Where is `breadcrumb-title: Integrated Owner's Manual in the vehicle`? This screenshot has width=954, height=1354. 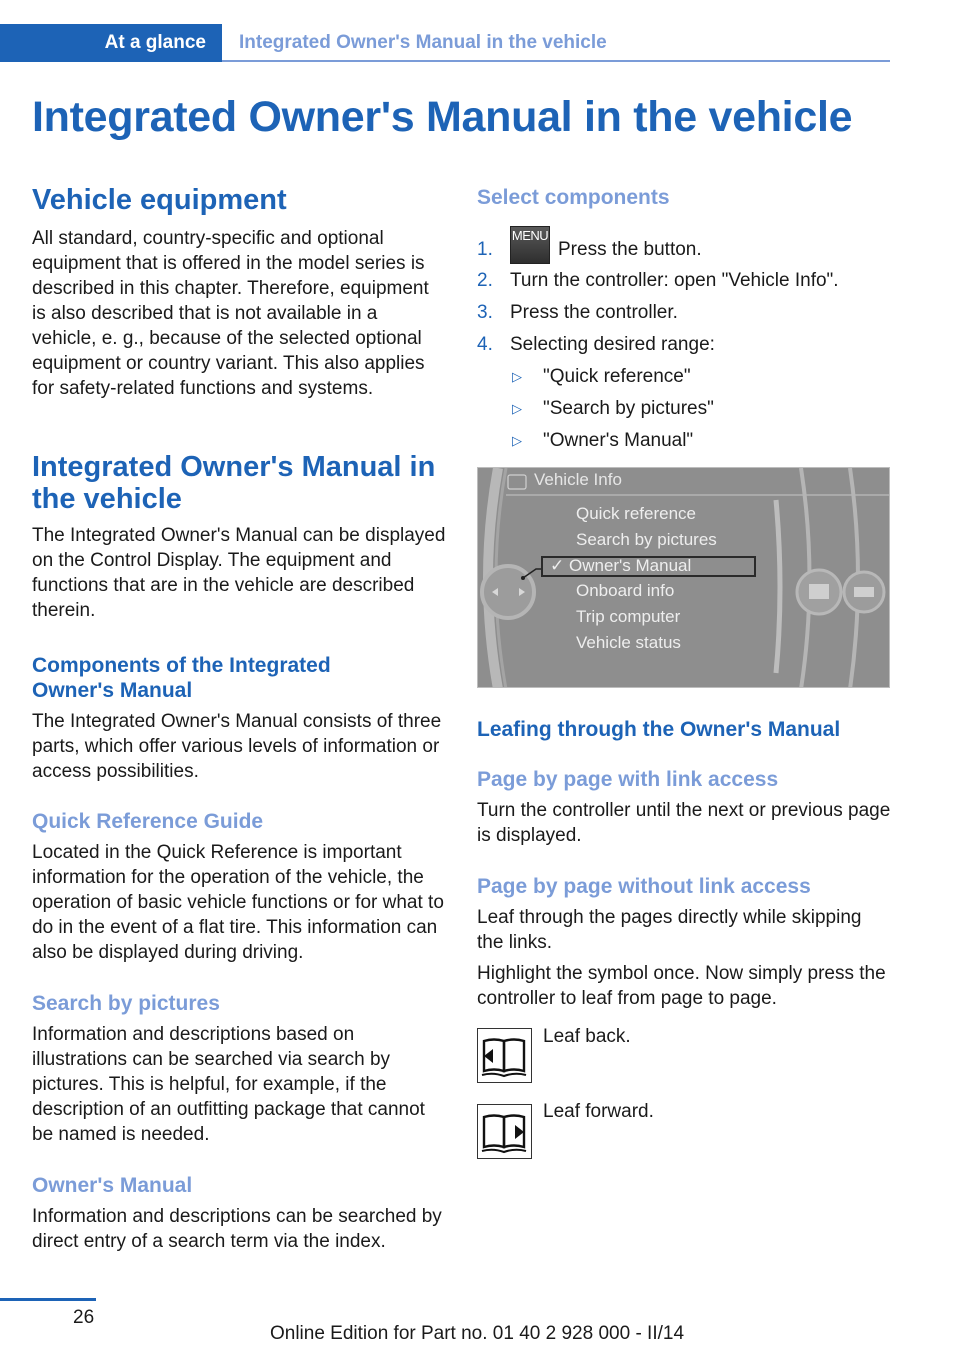 breadcrumb-title: Integrated Owner's Manual in the vehicle is located at coordinates (423, 42).